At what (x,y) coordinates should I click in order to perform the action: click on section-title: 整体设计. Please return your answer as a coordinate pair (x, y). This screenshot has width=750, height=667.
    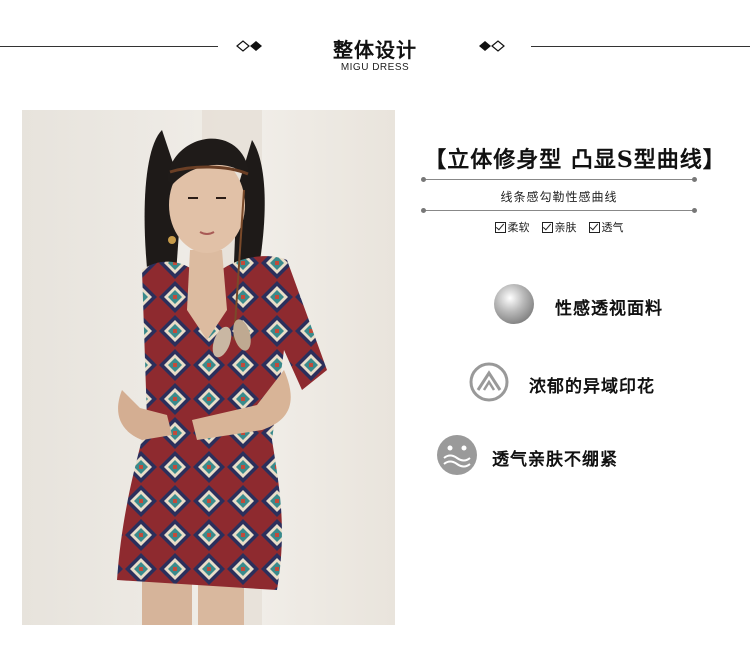
    Looking at the image, I should click on (375, 50).